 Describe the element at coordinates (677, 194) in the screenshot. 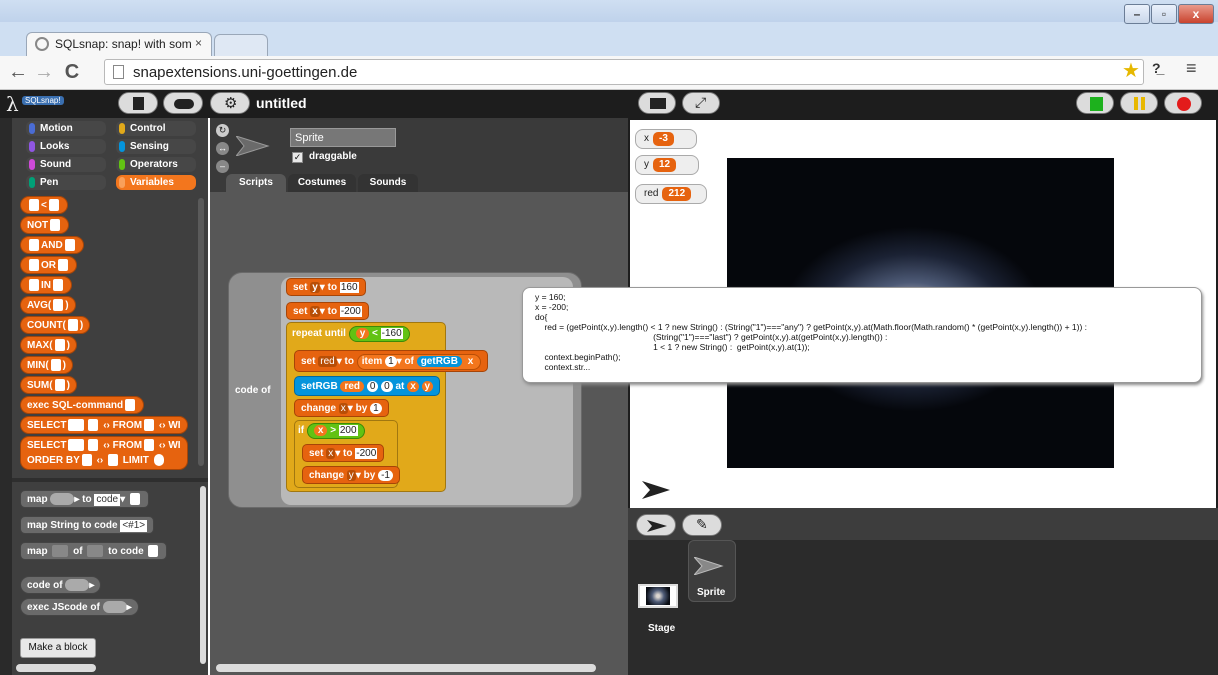

I see `watcher-red-value: 212` at that location.